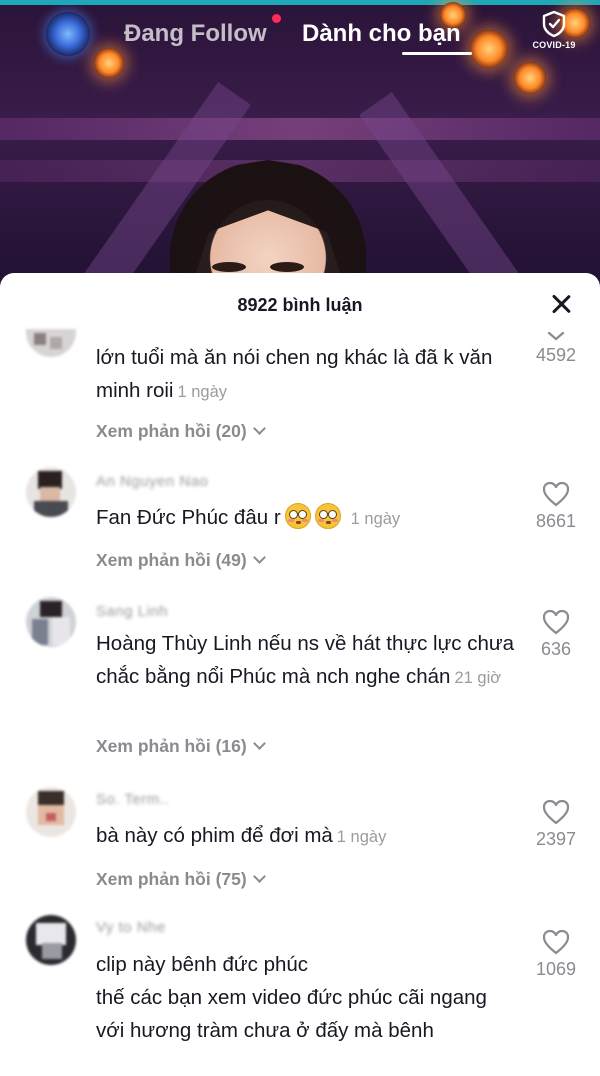 The image size is (600, 1076). What do you see at coordinates (171, 560) in the screenshot?
I see `view-replies-label: Xem phản hồi (49)` at bounding box center [171, 560].